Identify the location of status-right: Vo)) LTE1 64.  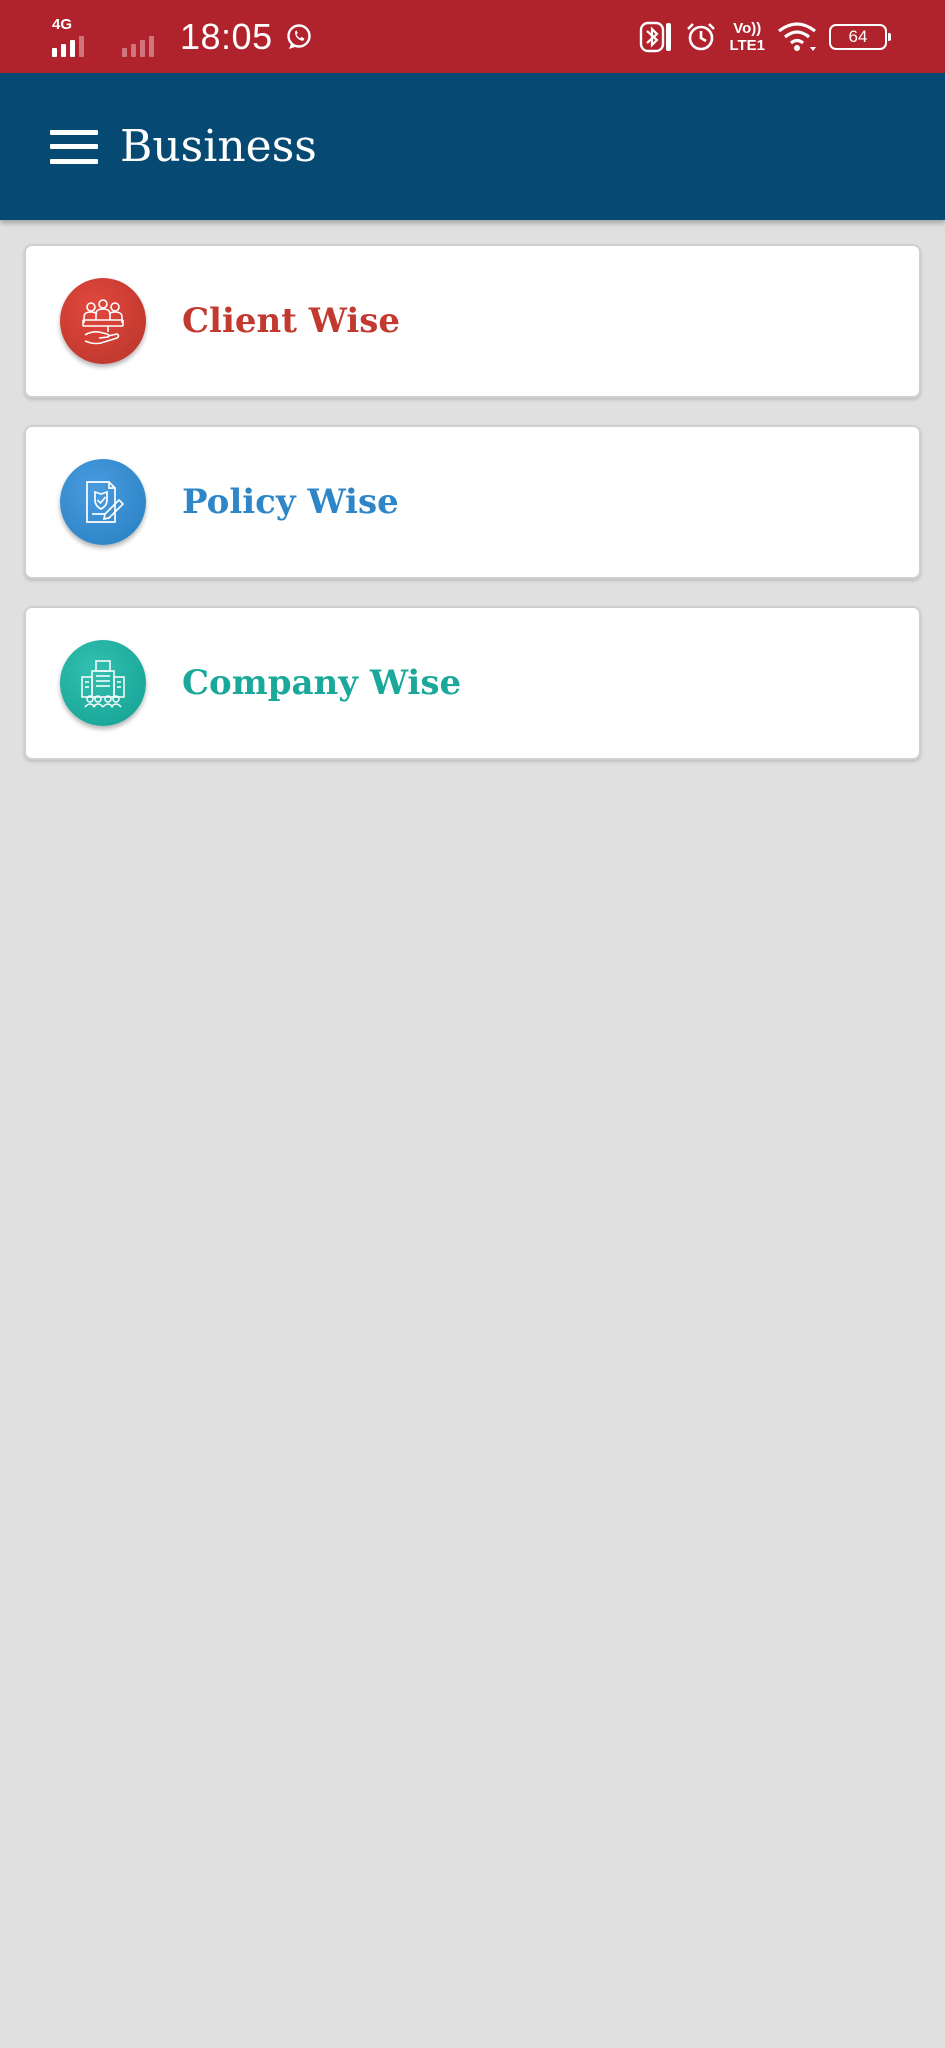
(761, 36).